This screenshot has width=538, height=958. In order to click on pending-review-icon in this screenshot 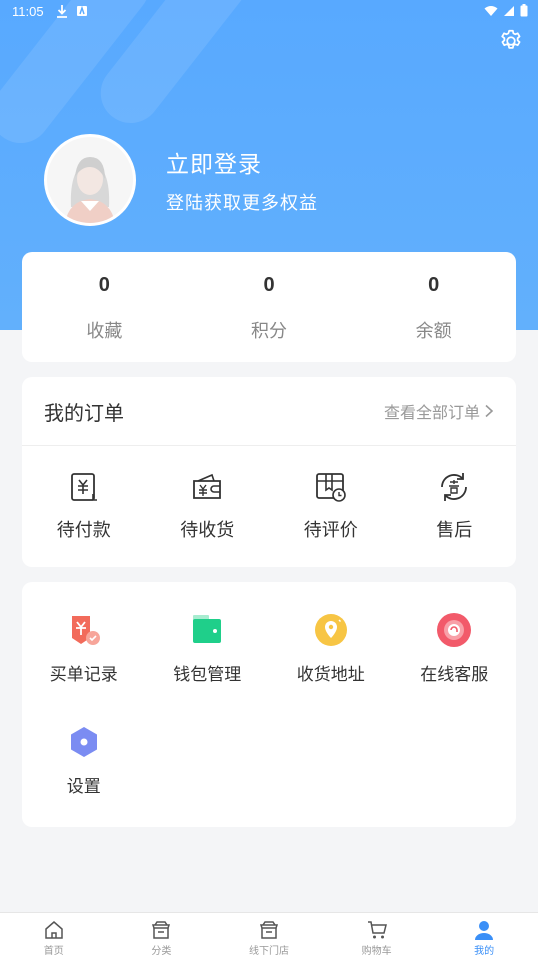, I will do `click(330, 487)`.